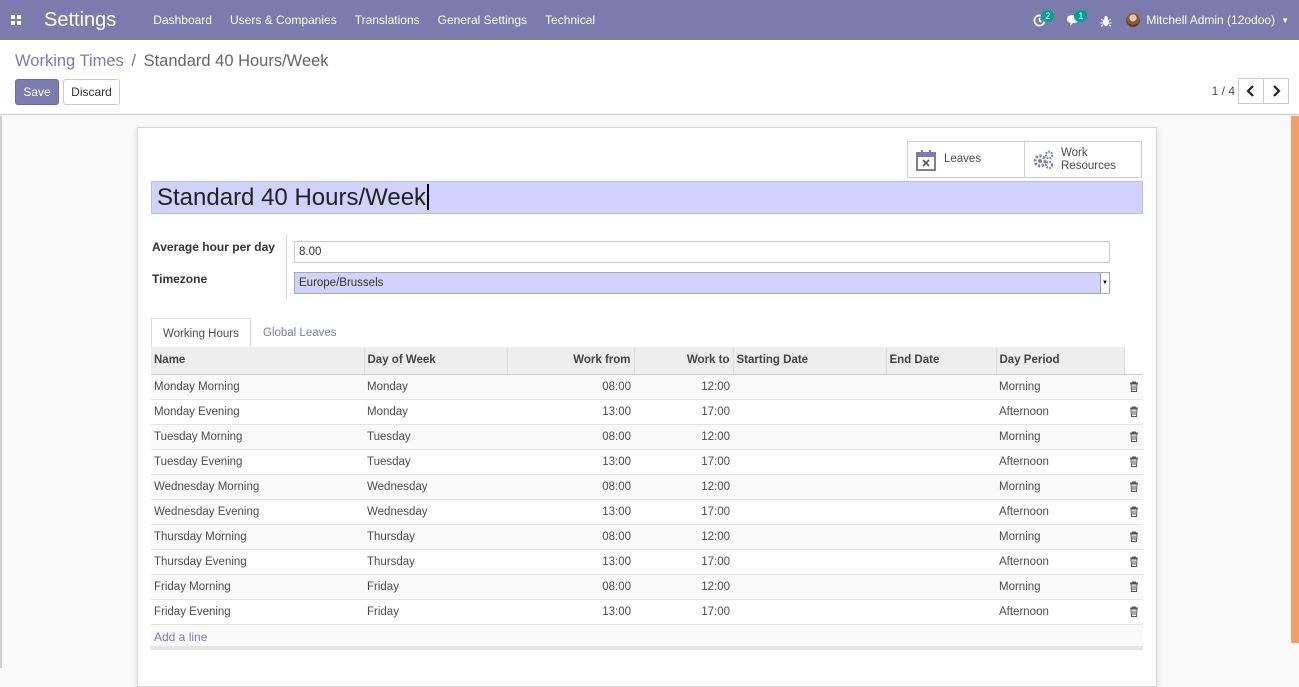 This screenshot has width=1299, height=687. What do you see at coordinates (647, 587) in the screenshot?
I see `table-row: Friday Morning Friday 08:00 12:00 Morning` at bounding box center [647, 587].